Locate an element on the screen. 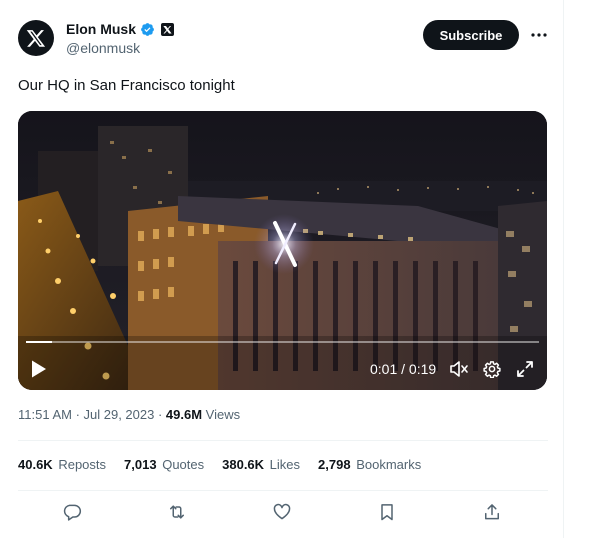  action-bar is located at coordinates (283, 512).